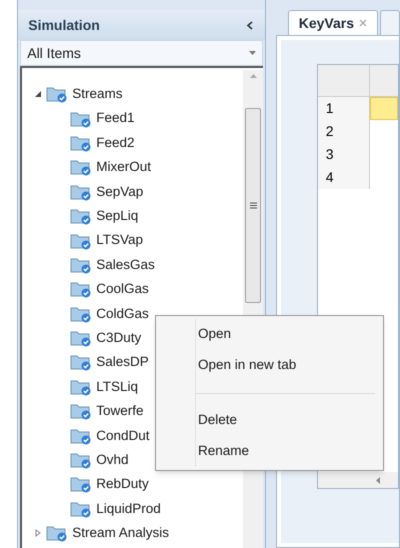 The width and height of the screenshot is (400, 548). I want to click on tree-item: Towerfe, so click(120, 411).